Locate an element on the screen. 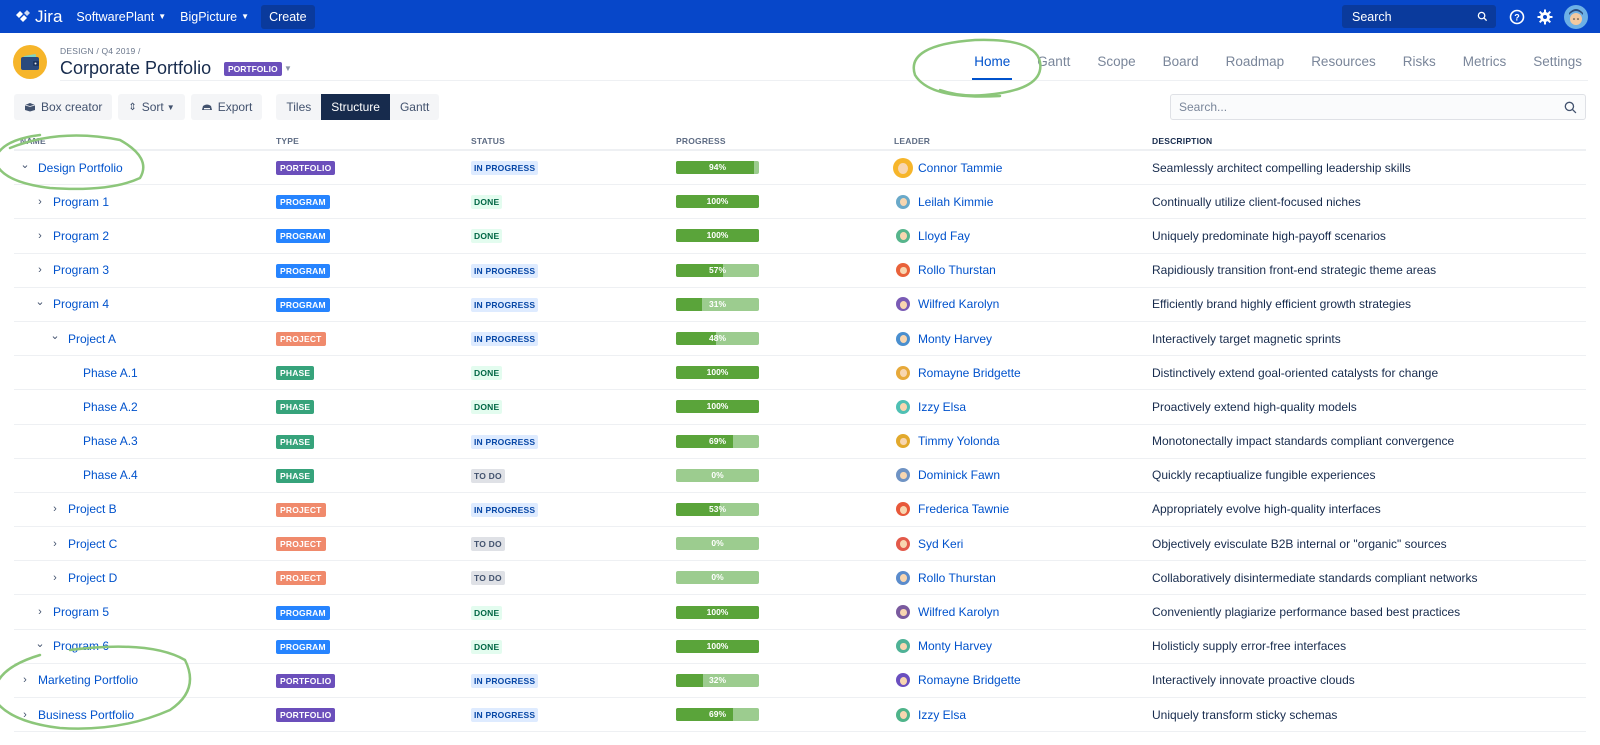 Image resolution: width=1600 pixels, height=745 pixels. item-name-link: Phase A.2 is located at coordinates (110, 407).